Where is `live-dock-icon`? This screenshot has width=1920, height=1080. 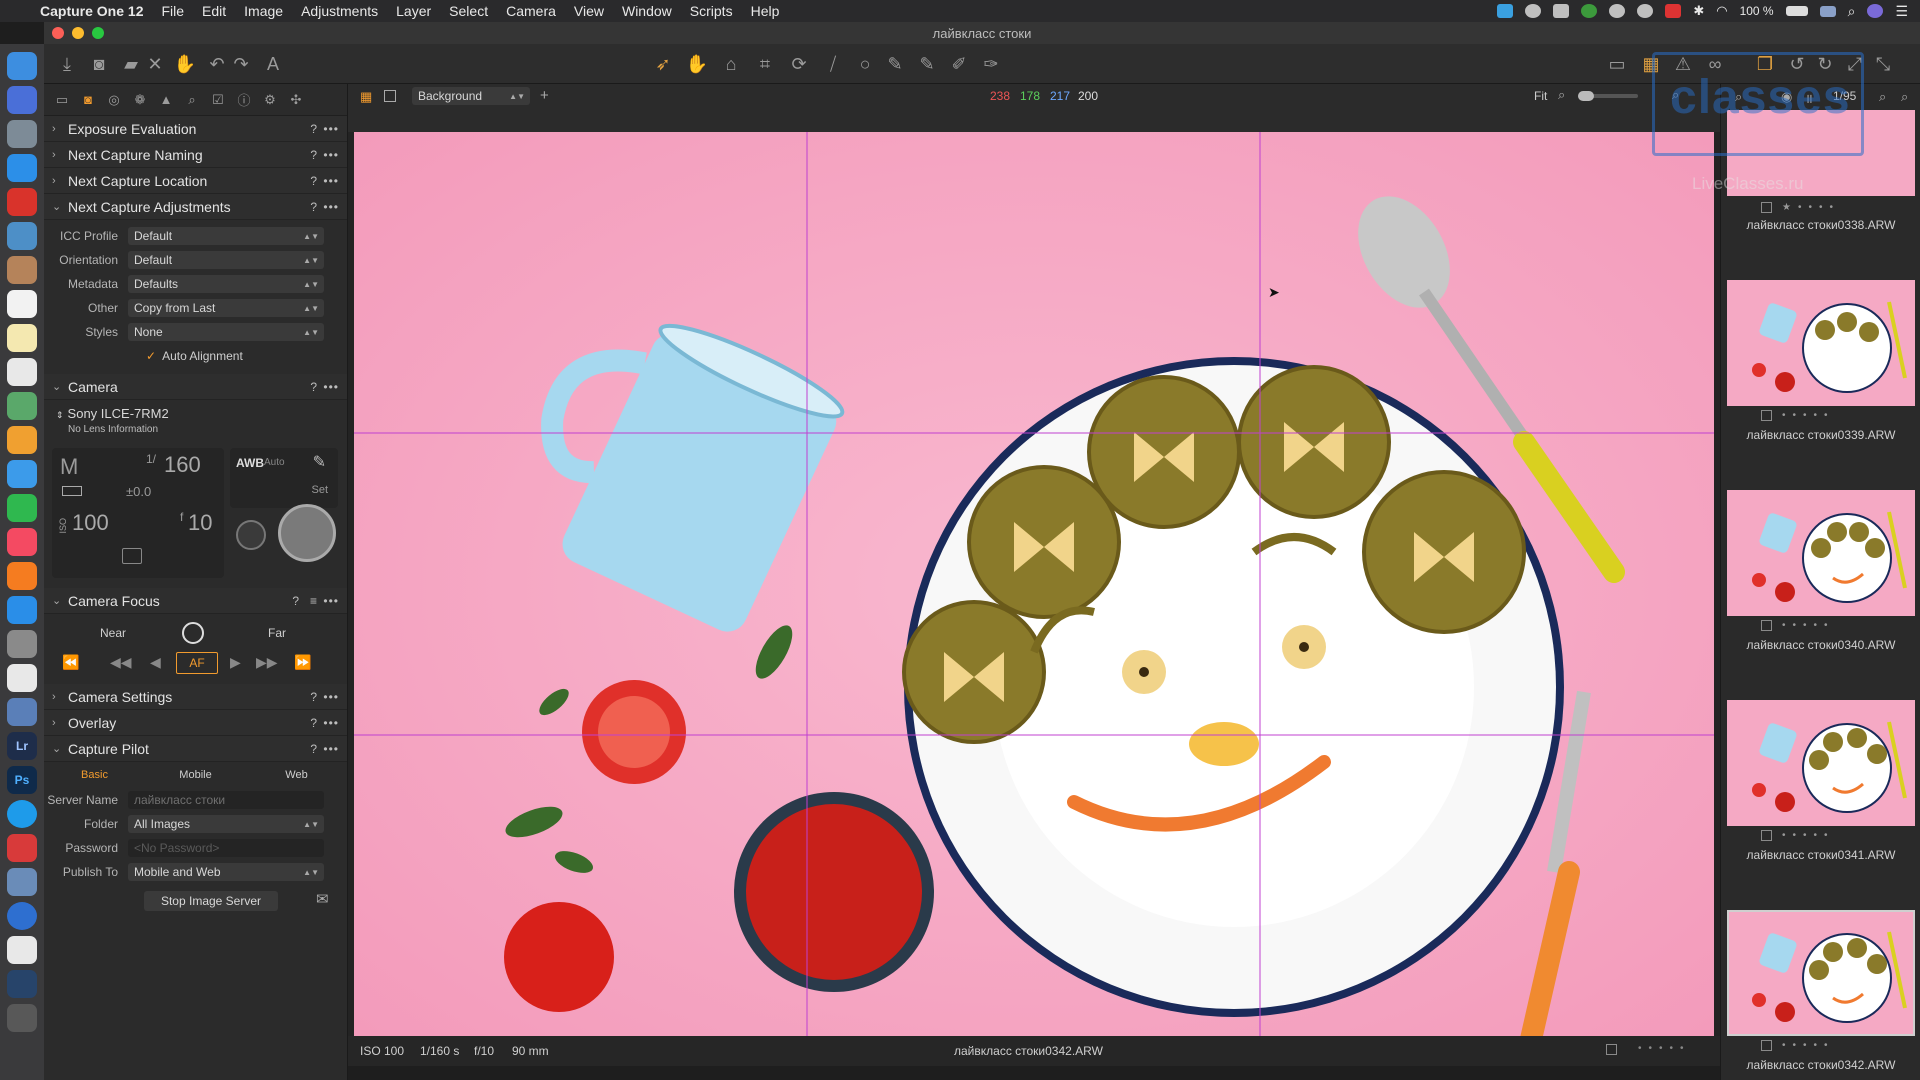 live-dock-icon is located at coordinates (22, 848).